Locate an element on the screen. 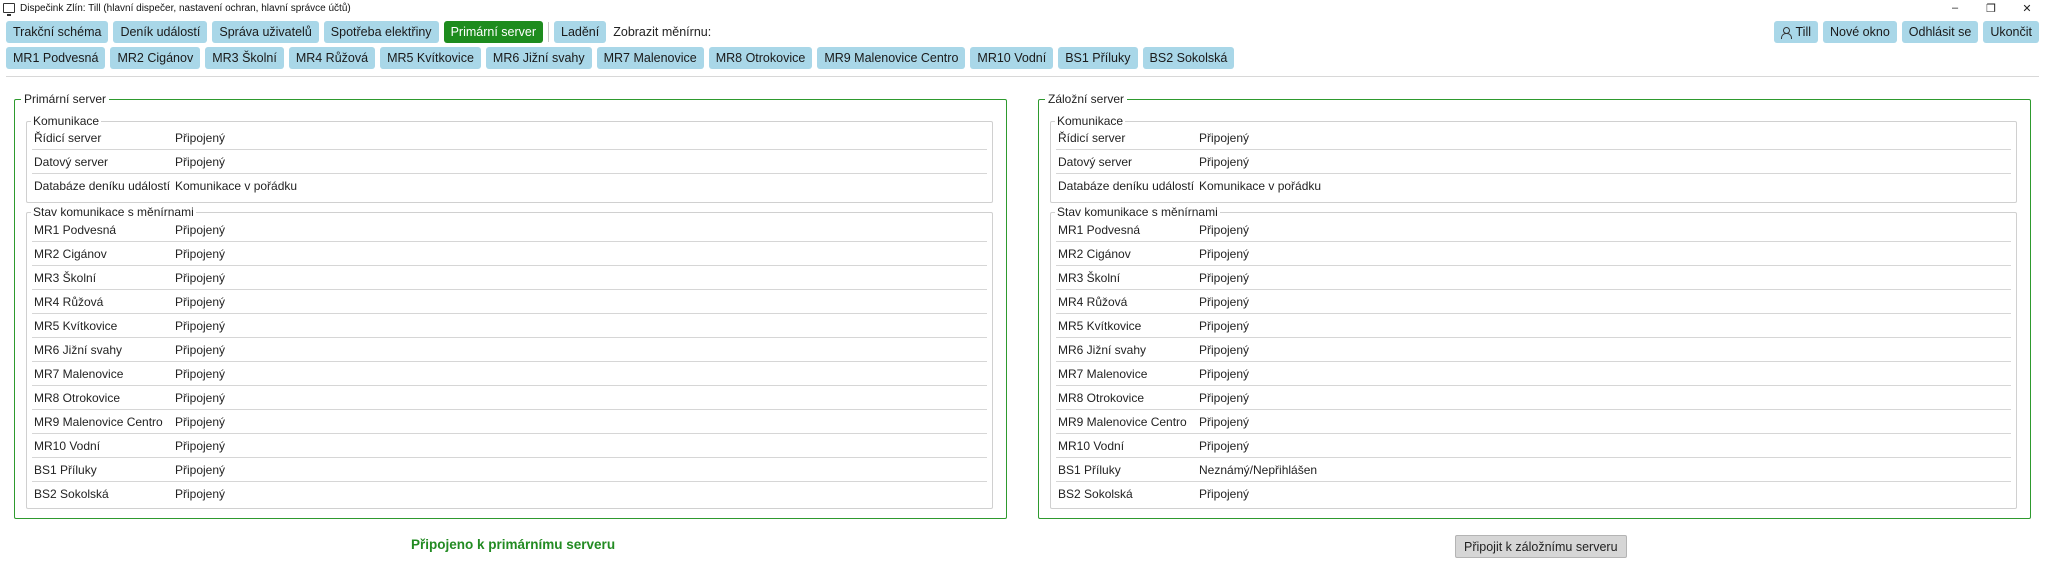  row-value: Komunikace v pořádku is located at coordinates (236, 186).